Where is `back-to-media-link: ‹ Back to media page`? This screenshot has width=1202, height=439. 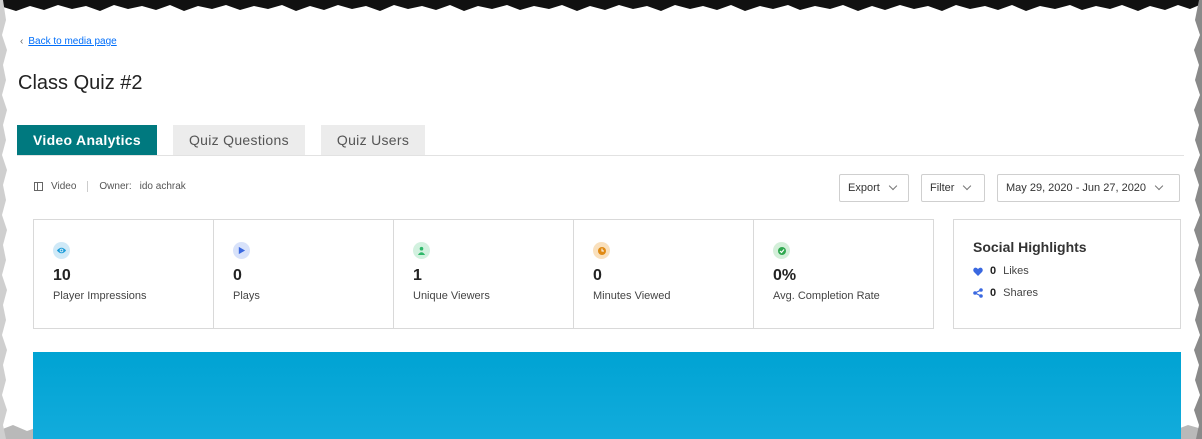 back-to-media-link: ‹ Back to media page is located at coordinates (68, 41).